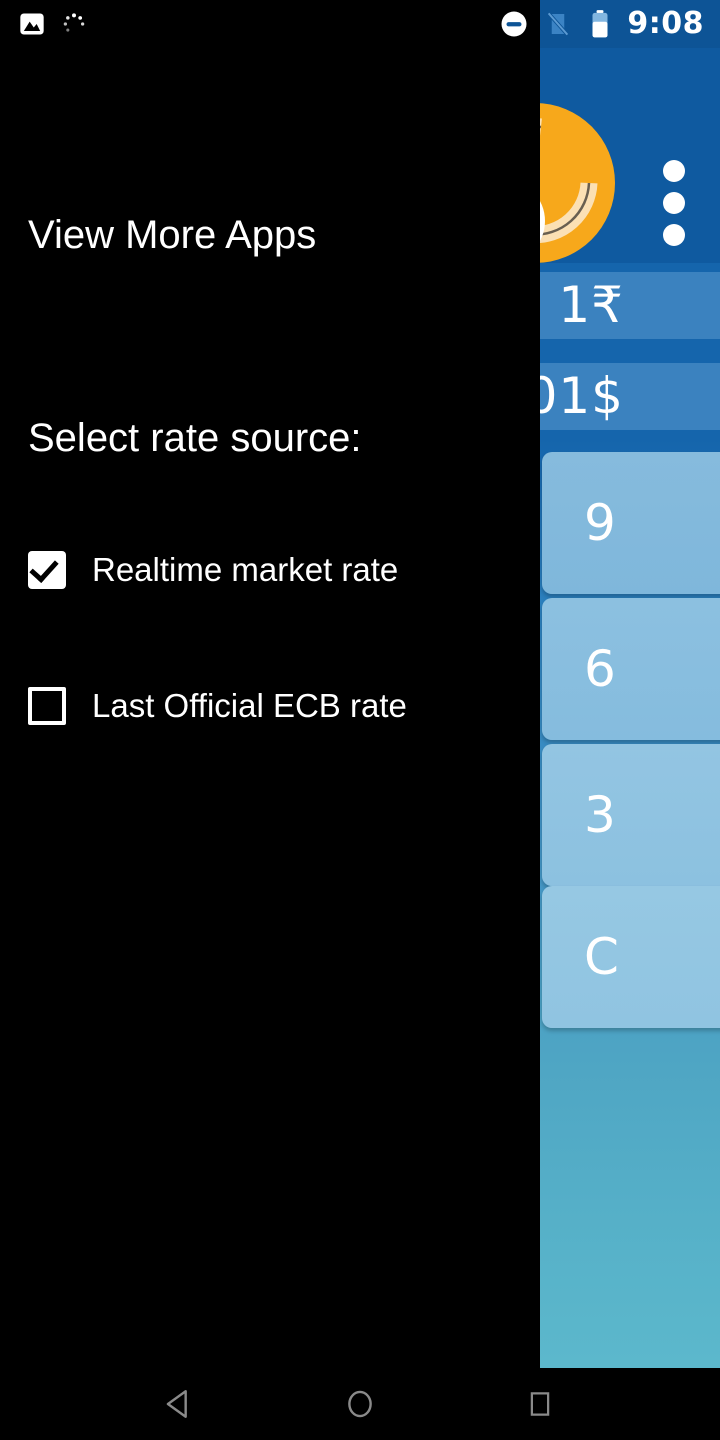 The image size is (720, 1440). What do you see at coordinates (249, 705) in the screenshot?
I see `option-label: Last Official ECB rate` at bounding box center [249, 705].